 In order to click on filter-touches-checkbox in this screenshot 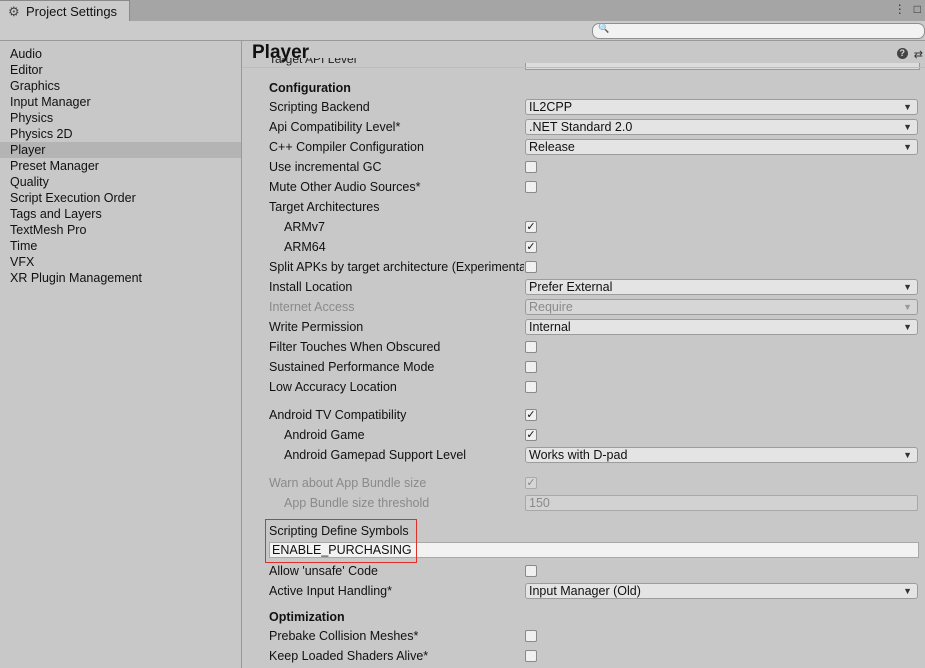, I will do `click(531, 347)`.